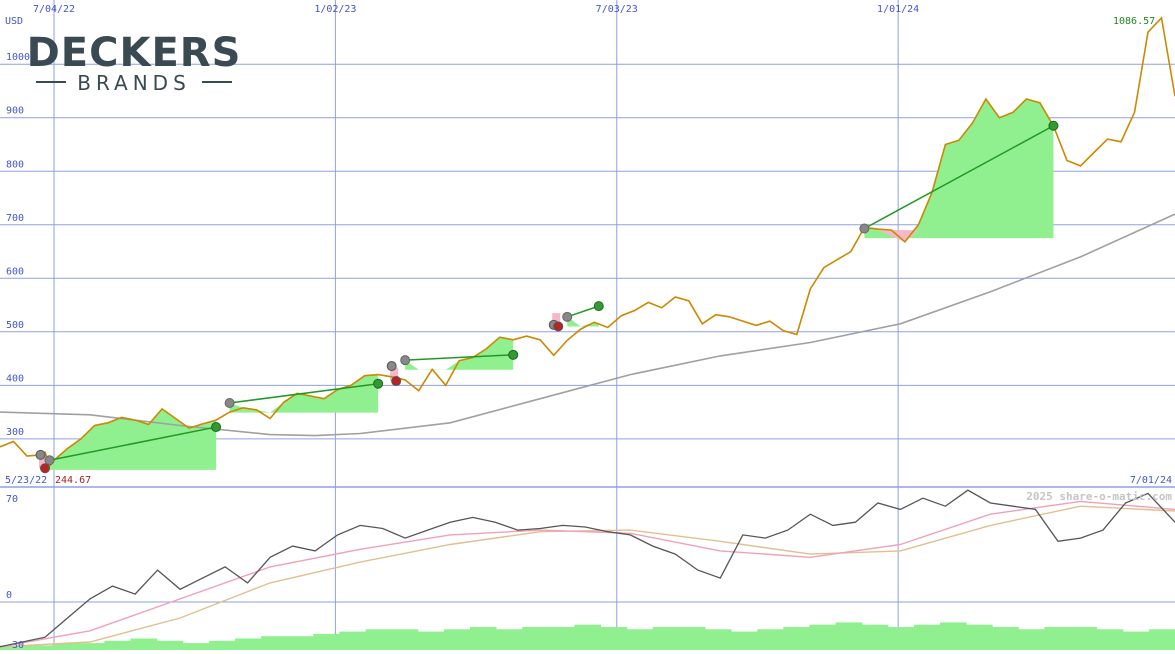 This screenshot has width=1175, height=654. What do you see at coordinates (14, 21) in the screenshot?
I see `y-unit-label: USD` at bounding box center [14, 21].